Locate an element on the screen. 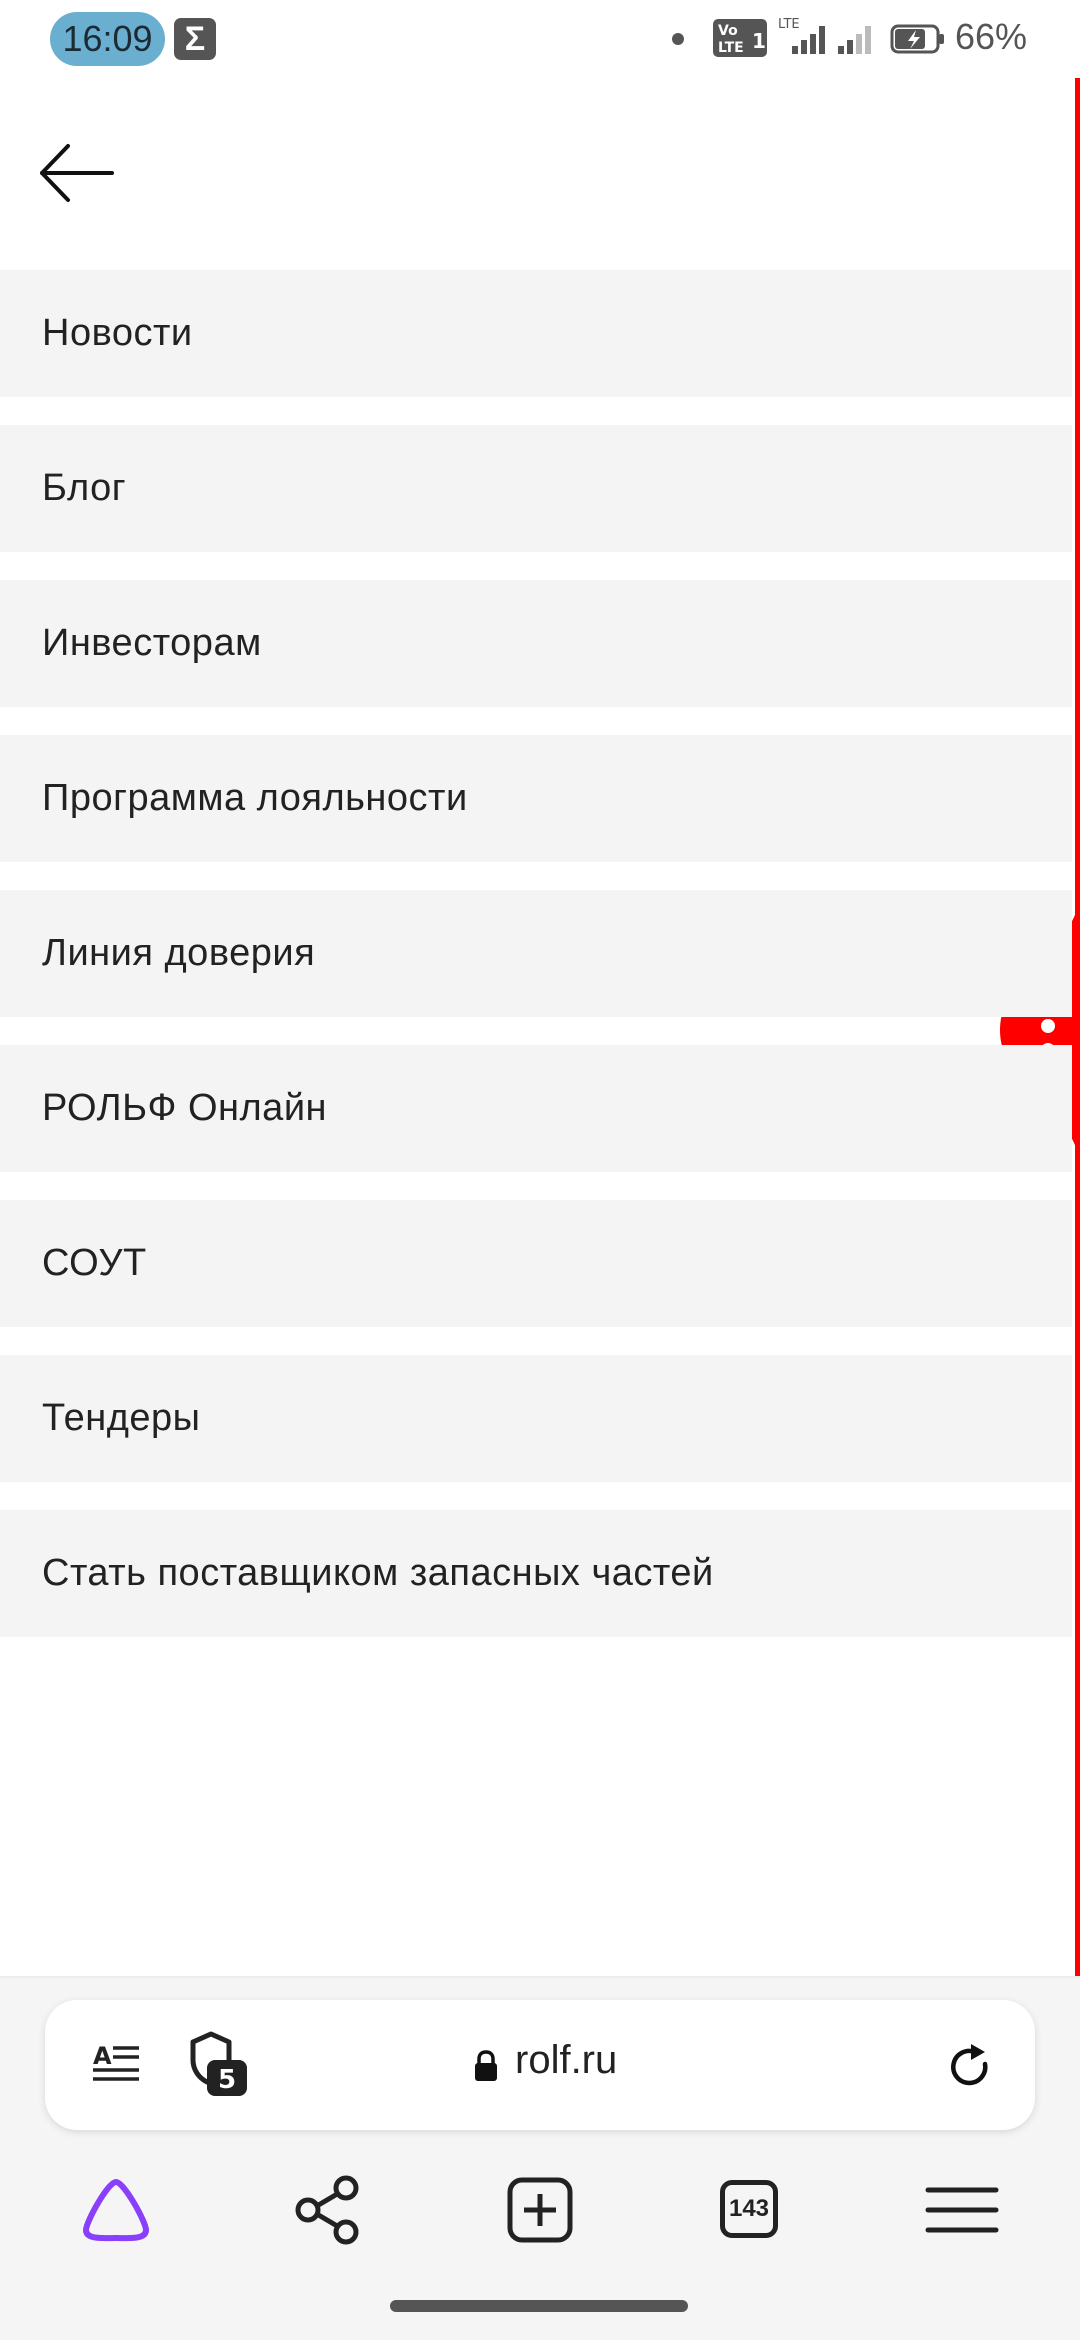 The height and width of the screenshot is (2340, 1080). home-indicator is located at coordinates (539, 2306).